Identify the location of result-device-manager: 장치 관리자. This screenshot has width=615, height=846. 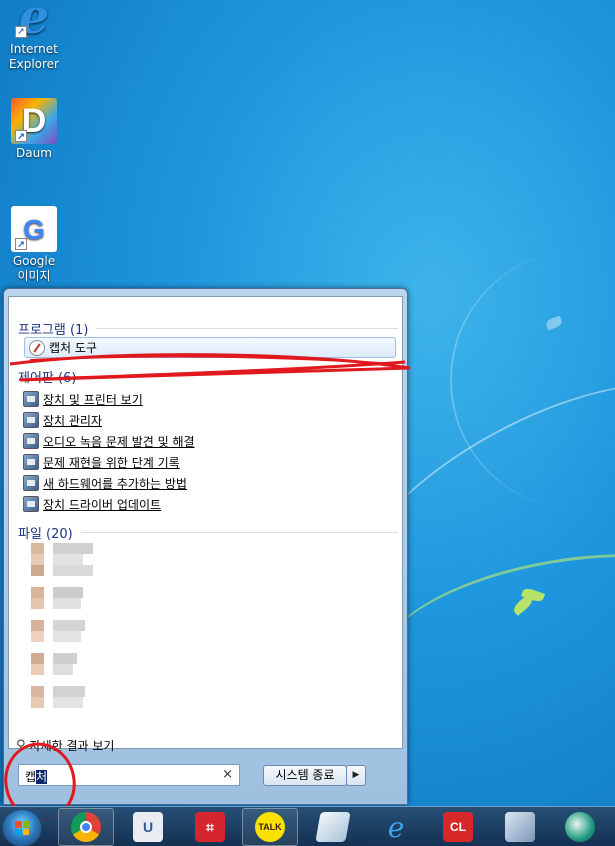
(62, 420).